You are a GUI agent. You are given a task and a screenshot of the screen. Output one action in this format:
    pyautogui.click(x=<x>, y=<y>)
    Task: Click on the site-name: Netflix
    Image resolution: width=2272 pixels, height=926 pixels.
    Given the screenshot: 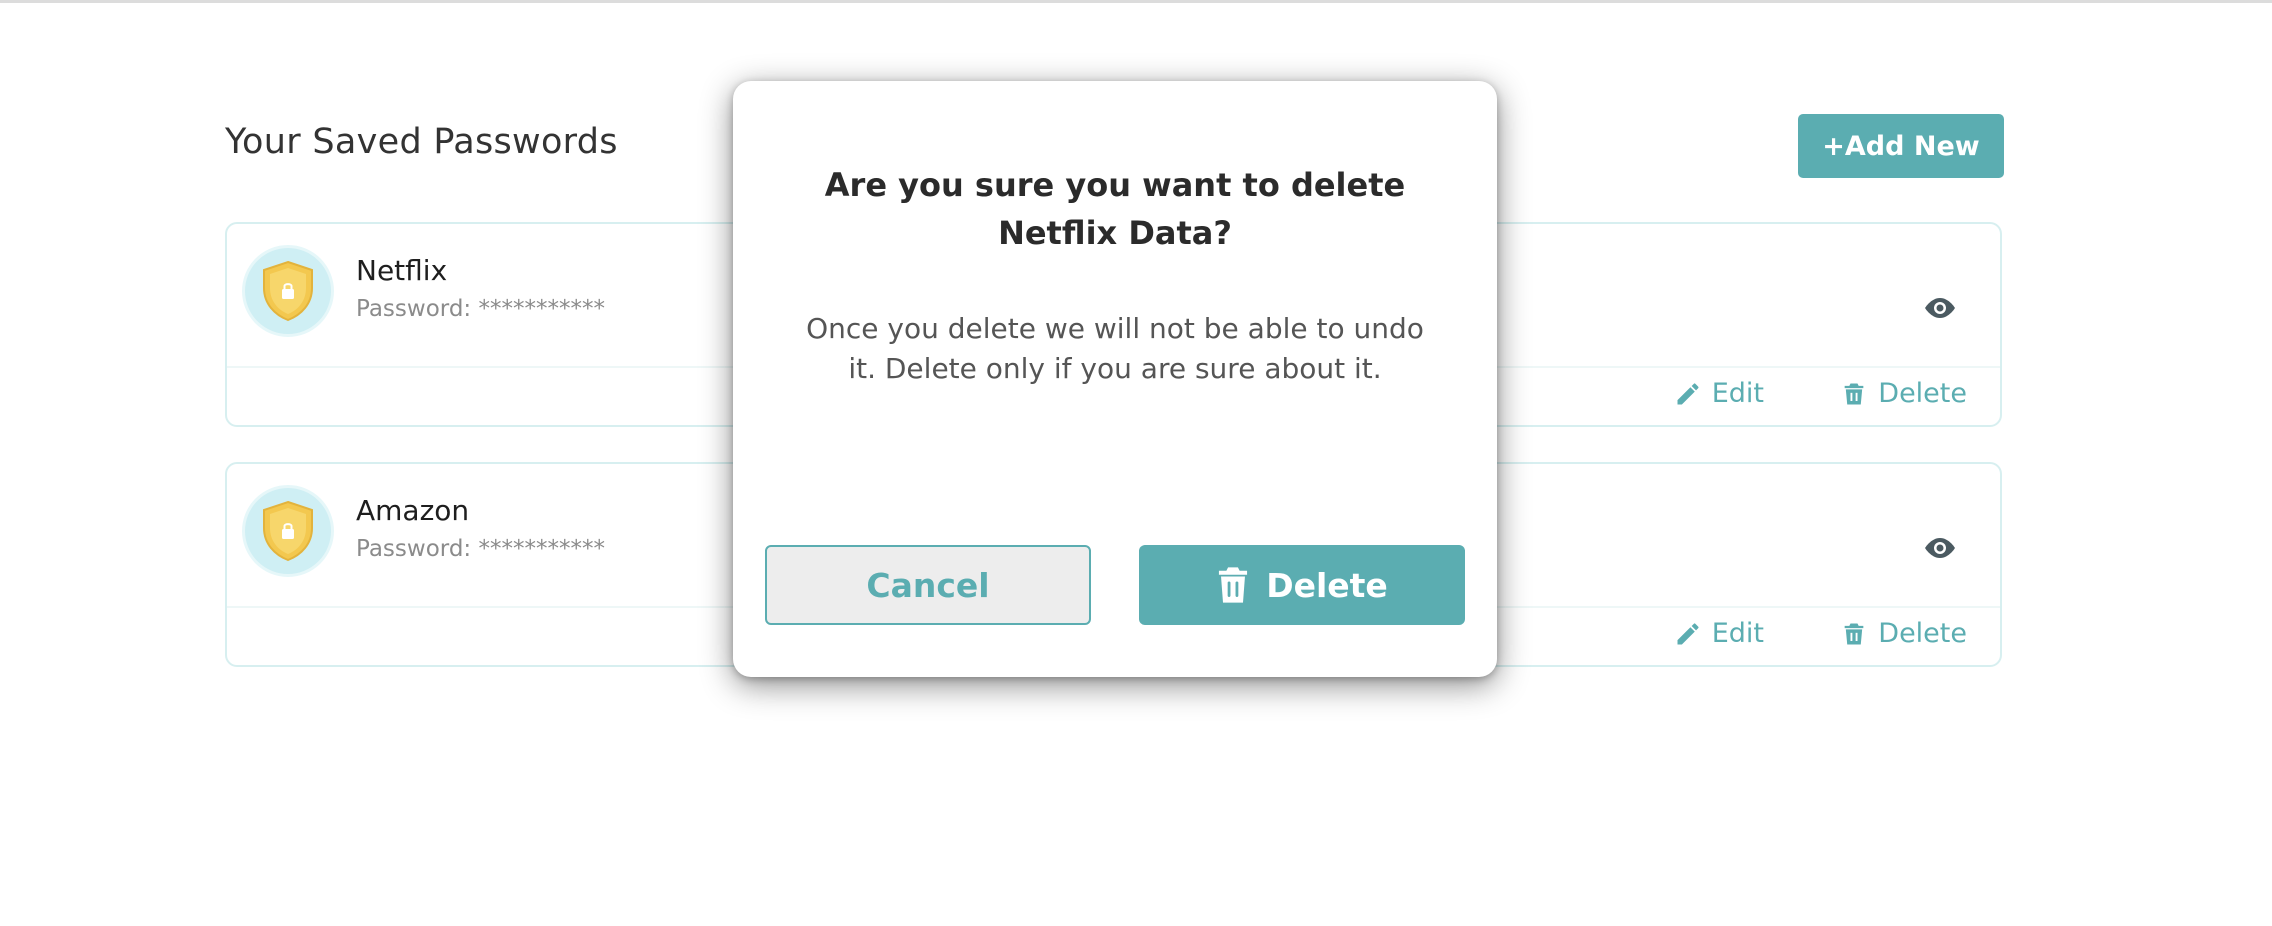 What is the action you would take?
    pyautogui.click(x=402, y=270)
    